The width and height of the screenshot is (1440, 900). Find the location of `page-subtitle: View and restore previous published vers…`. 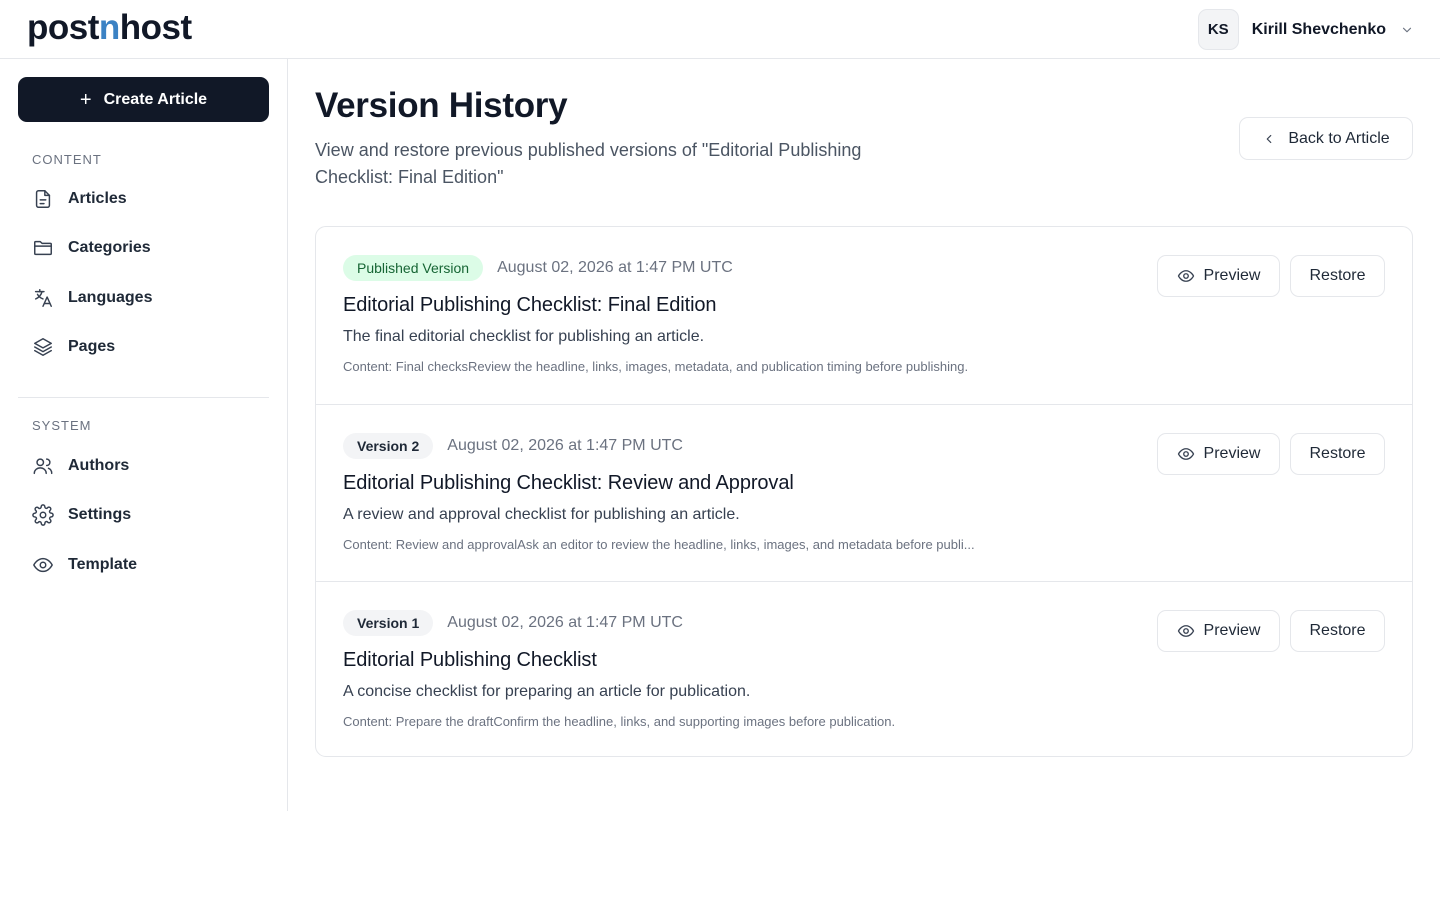

page-subtitle: View and restore previous published vers… is located at coordinates (588, 163).